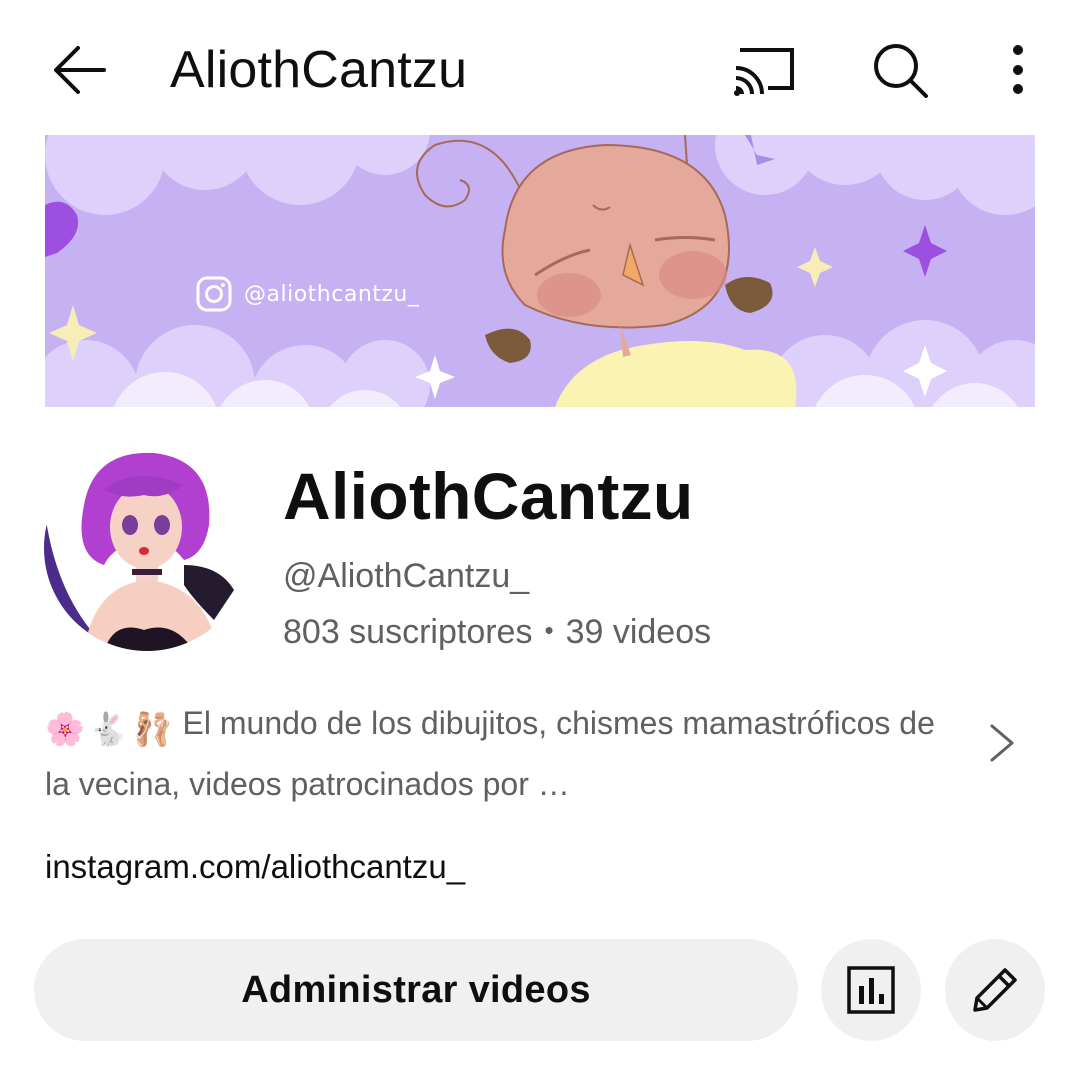  Describe the element at coordinates (488, 496) in the screenshot. I see `channel-name: AliothCantzu` at that location.